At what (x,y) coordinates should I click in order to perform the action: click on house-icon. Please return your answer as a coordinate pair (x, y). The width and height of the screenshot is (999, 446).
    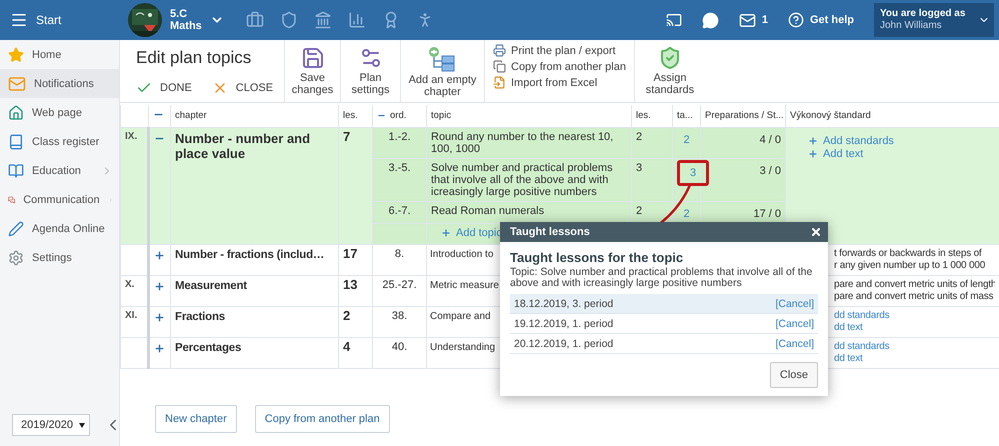
    Looking at the image, I should click on (16, 112).